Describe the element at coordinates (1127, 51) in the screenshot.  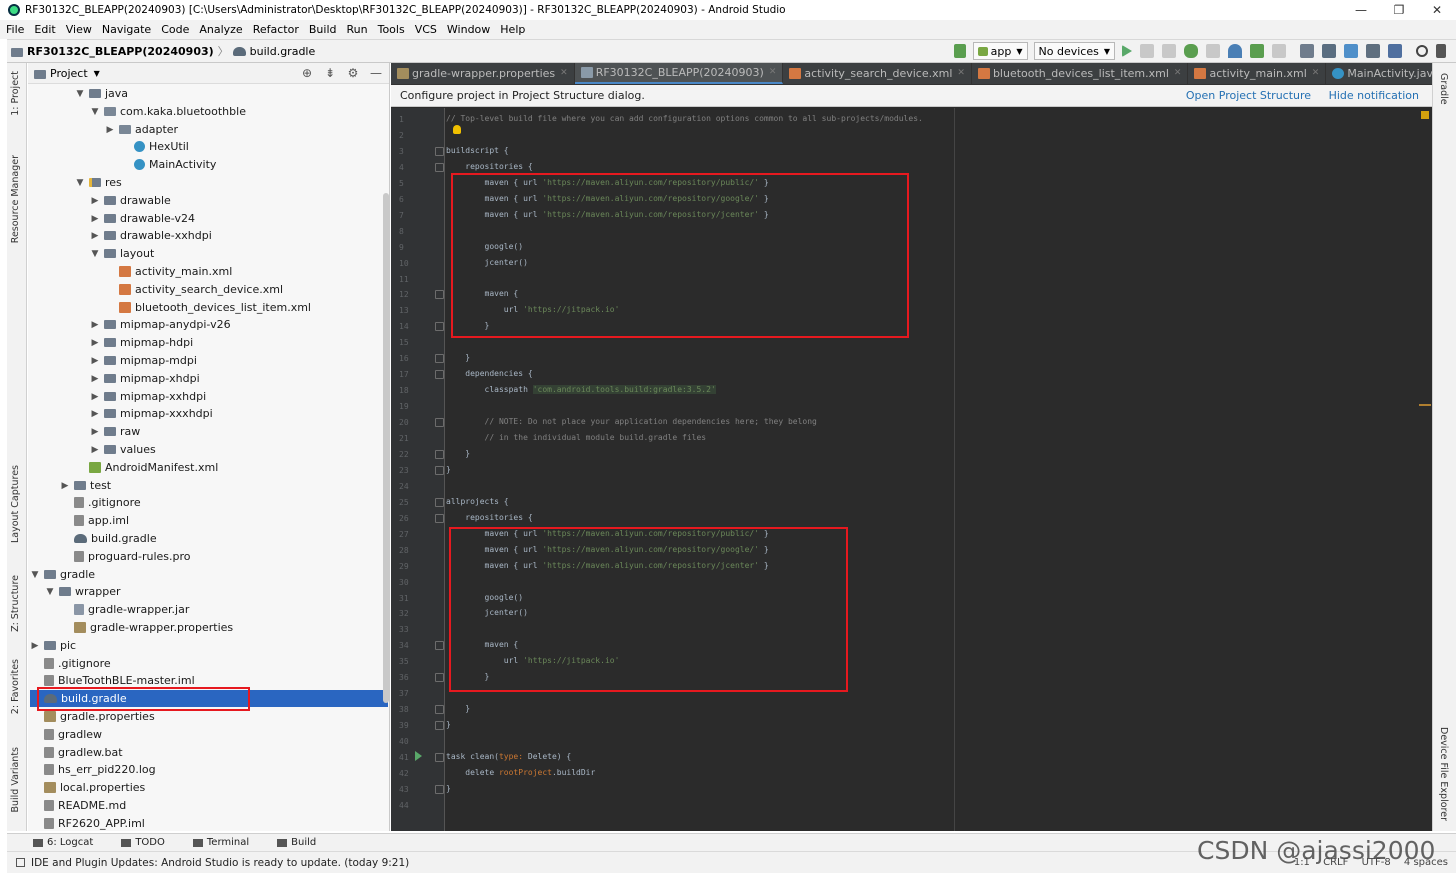
I see `run-icon` at that location.